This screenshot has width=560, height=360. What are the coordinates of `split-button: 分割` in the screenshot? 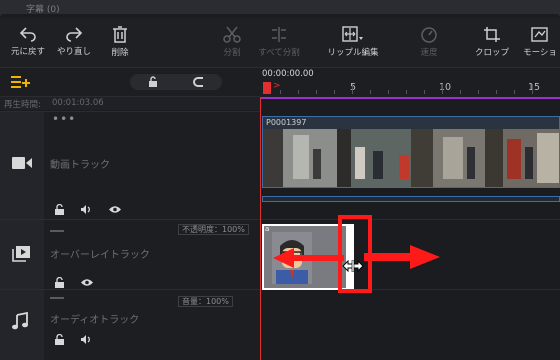 It's located at (232, 44).